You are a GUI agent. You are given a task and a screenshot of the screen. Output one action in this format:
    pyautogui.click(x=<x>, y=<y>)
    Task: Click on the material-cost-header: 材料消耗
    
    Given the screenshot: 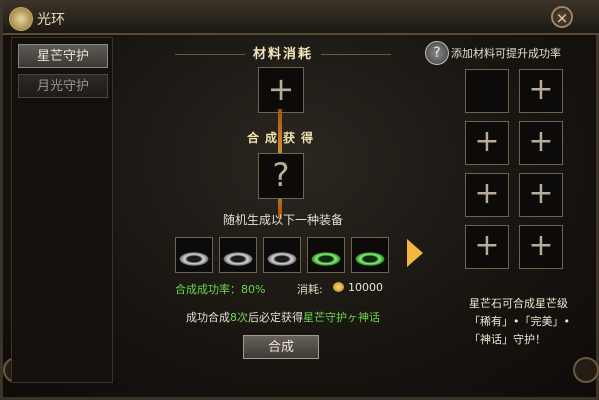 What is the action you would take?
    pyautogui.click(x=283, y=52)
    